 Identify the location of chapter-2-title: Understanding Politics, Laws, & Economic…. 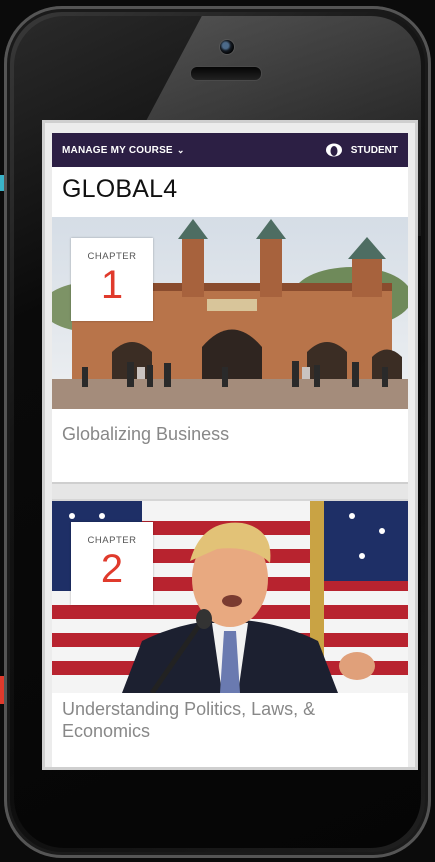
(189, 720).